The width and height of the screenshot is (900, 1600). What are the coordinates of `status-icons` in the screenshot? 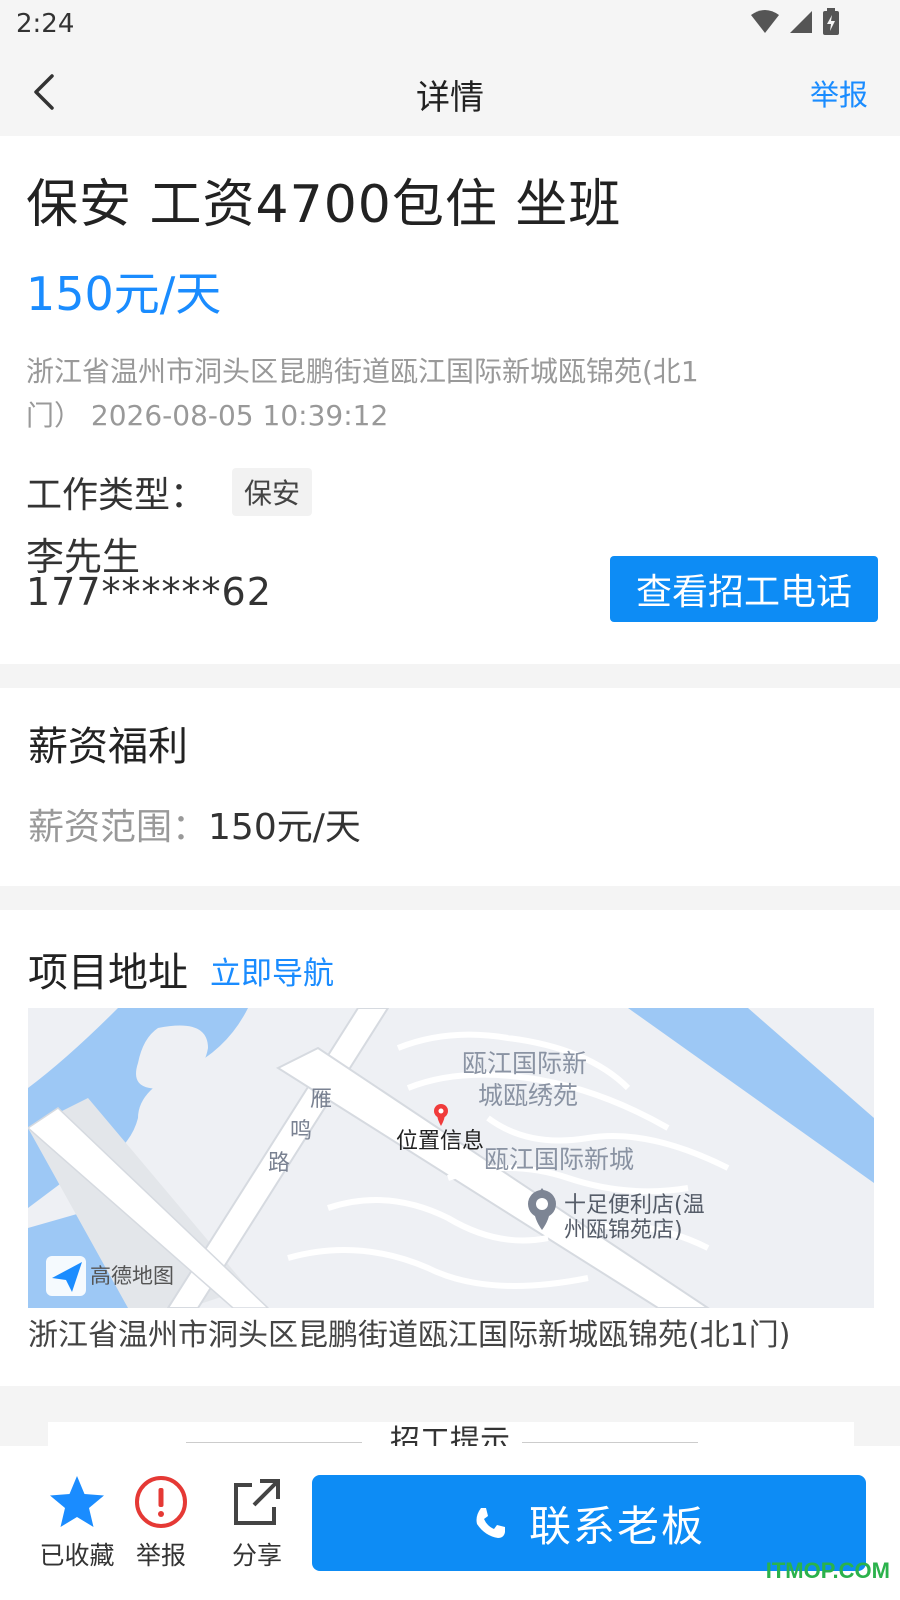 It's located at (795, 22).